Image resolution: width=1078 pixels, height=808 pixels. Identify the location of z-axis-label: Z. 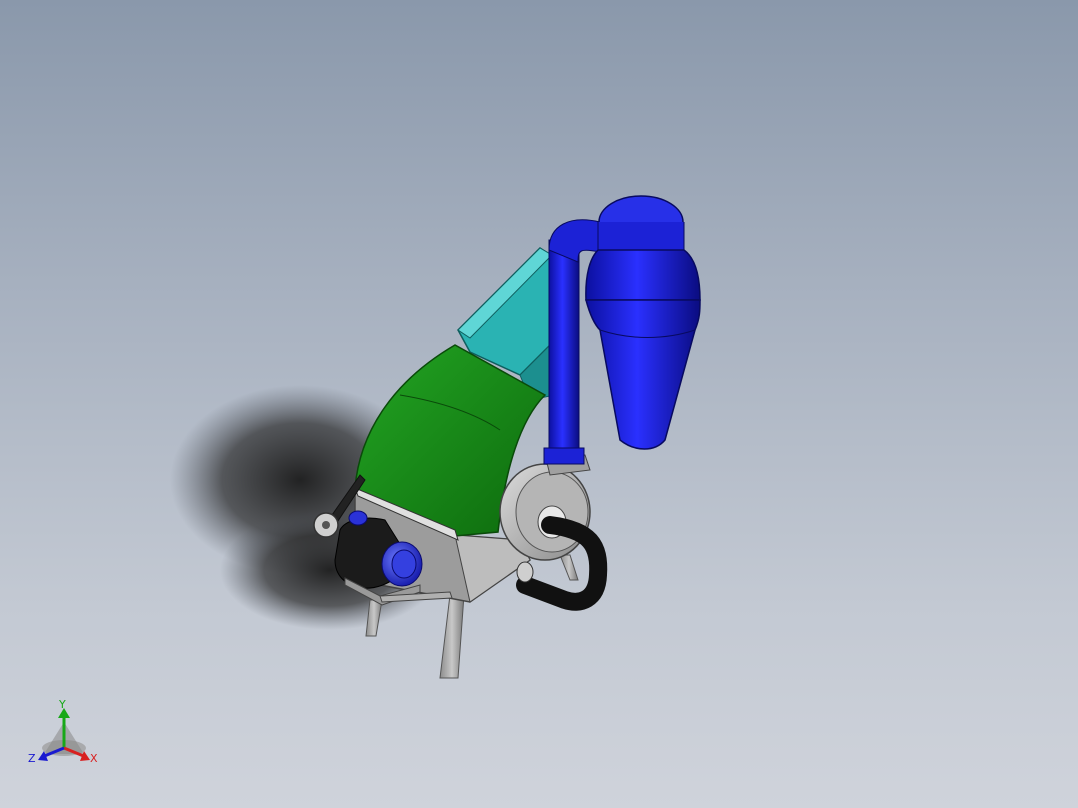
(32, 758).